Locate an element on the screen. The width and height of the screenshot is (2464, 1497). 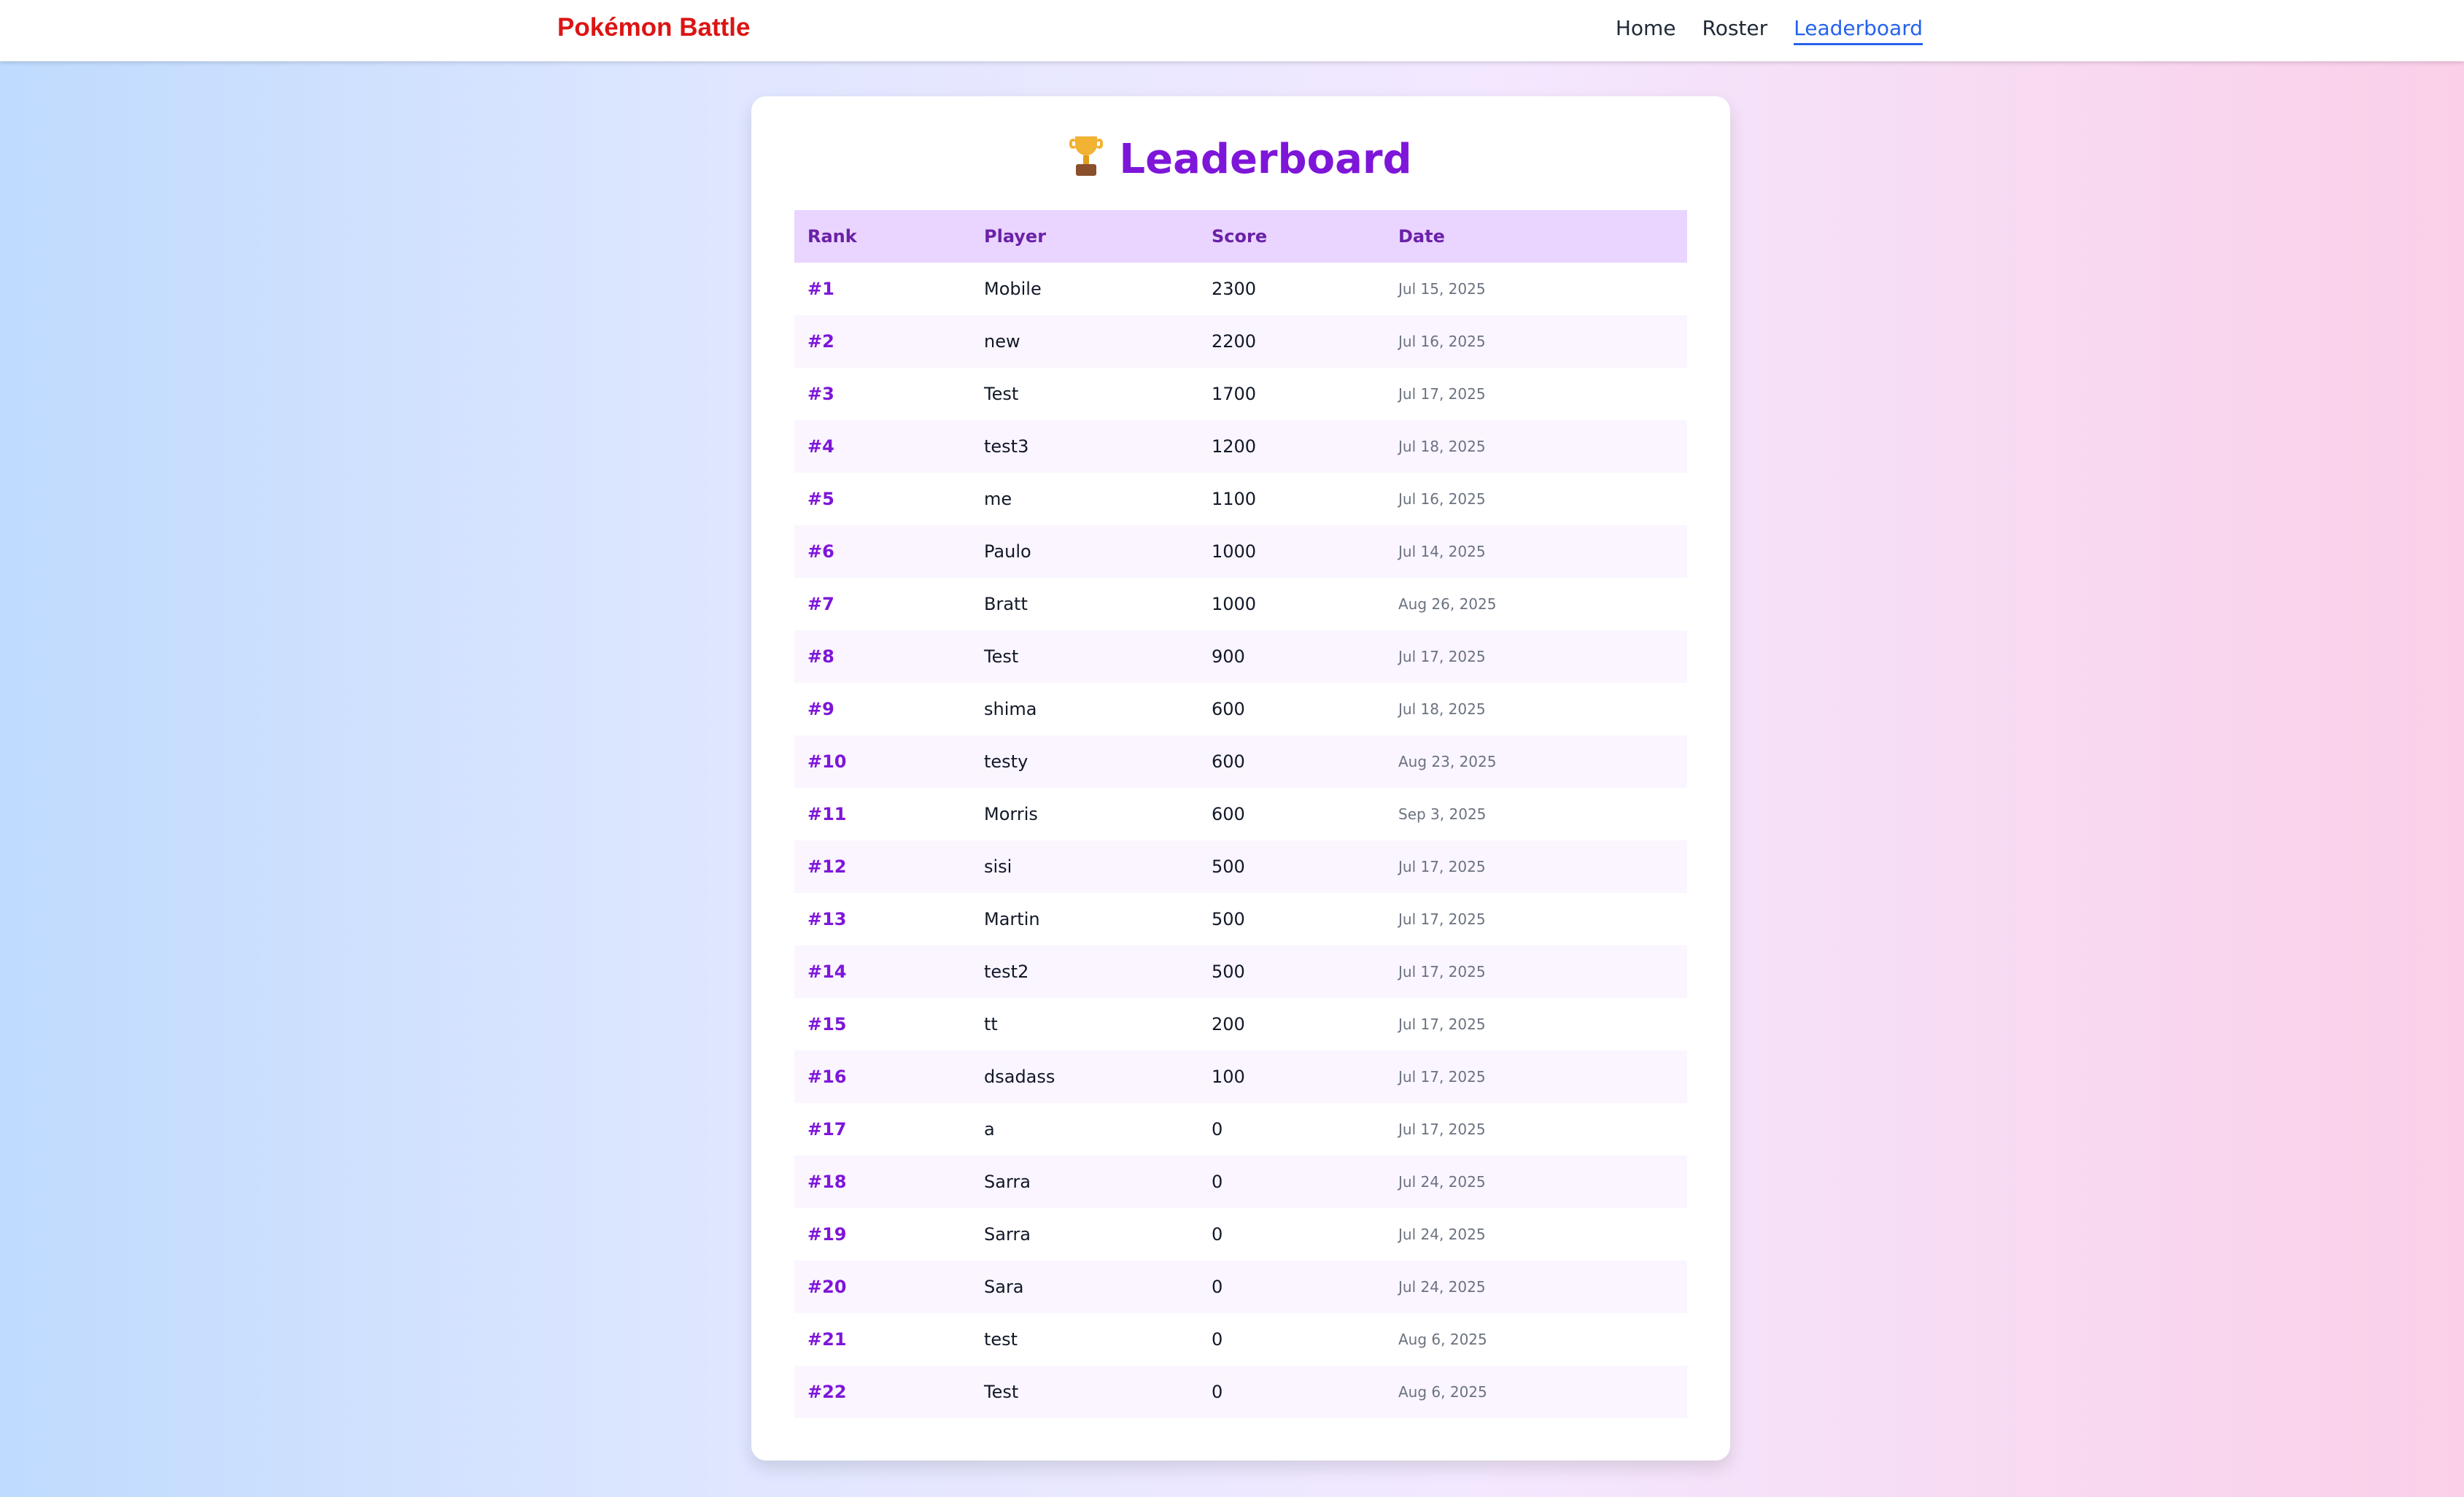
table-row: #3 Test 1700 Jul 17, 2025 is located at coordinates (1240, 394).